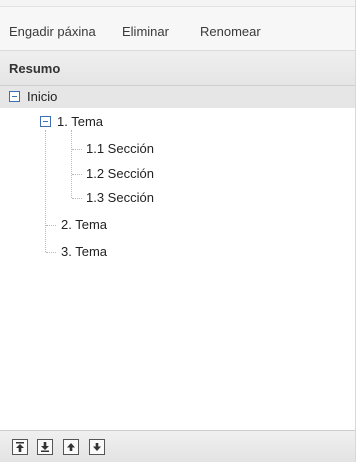 The width and height of the screenshot is (357, 463). I want to click on tree-node-topic1: 1. Tema, so click(177, 122).